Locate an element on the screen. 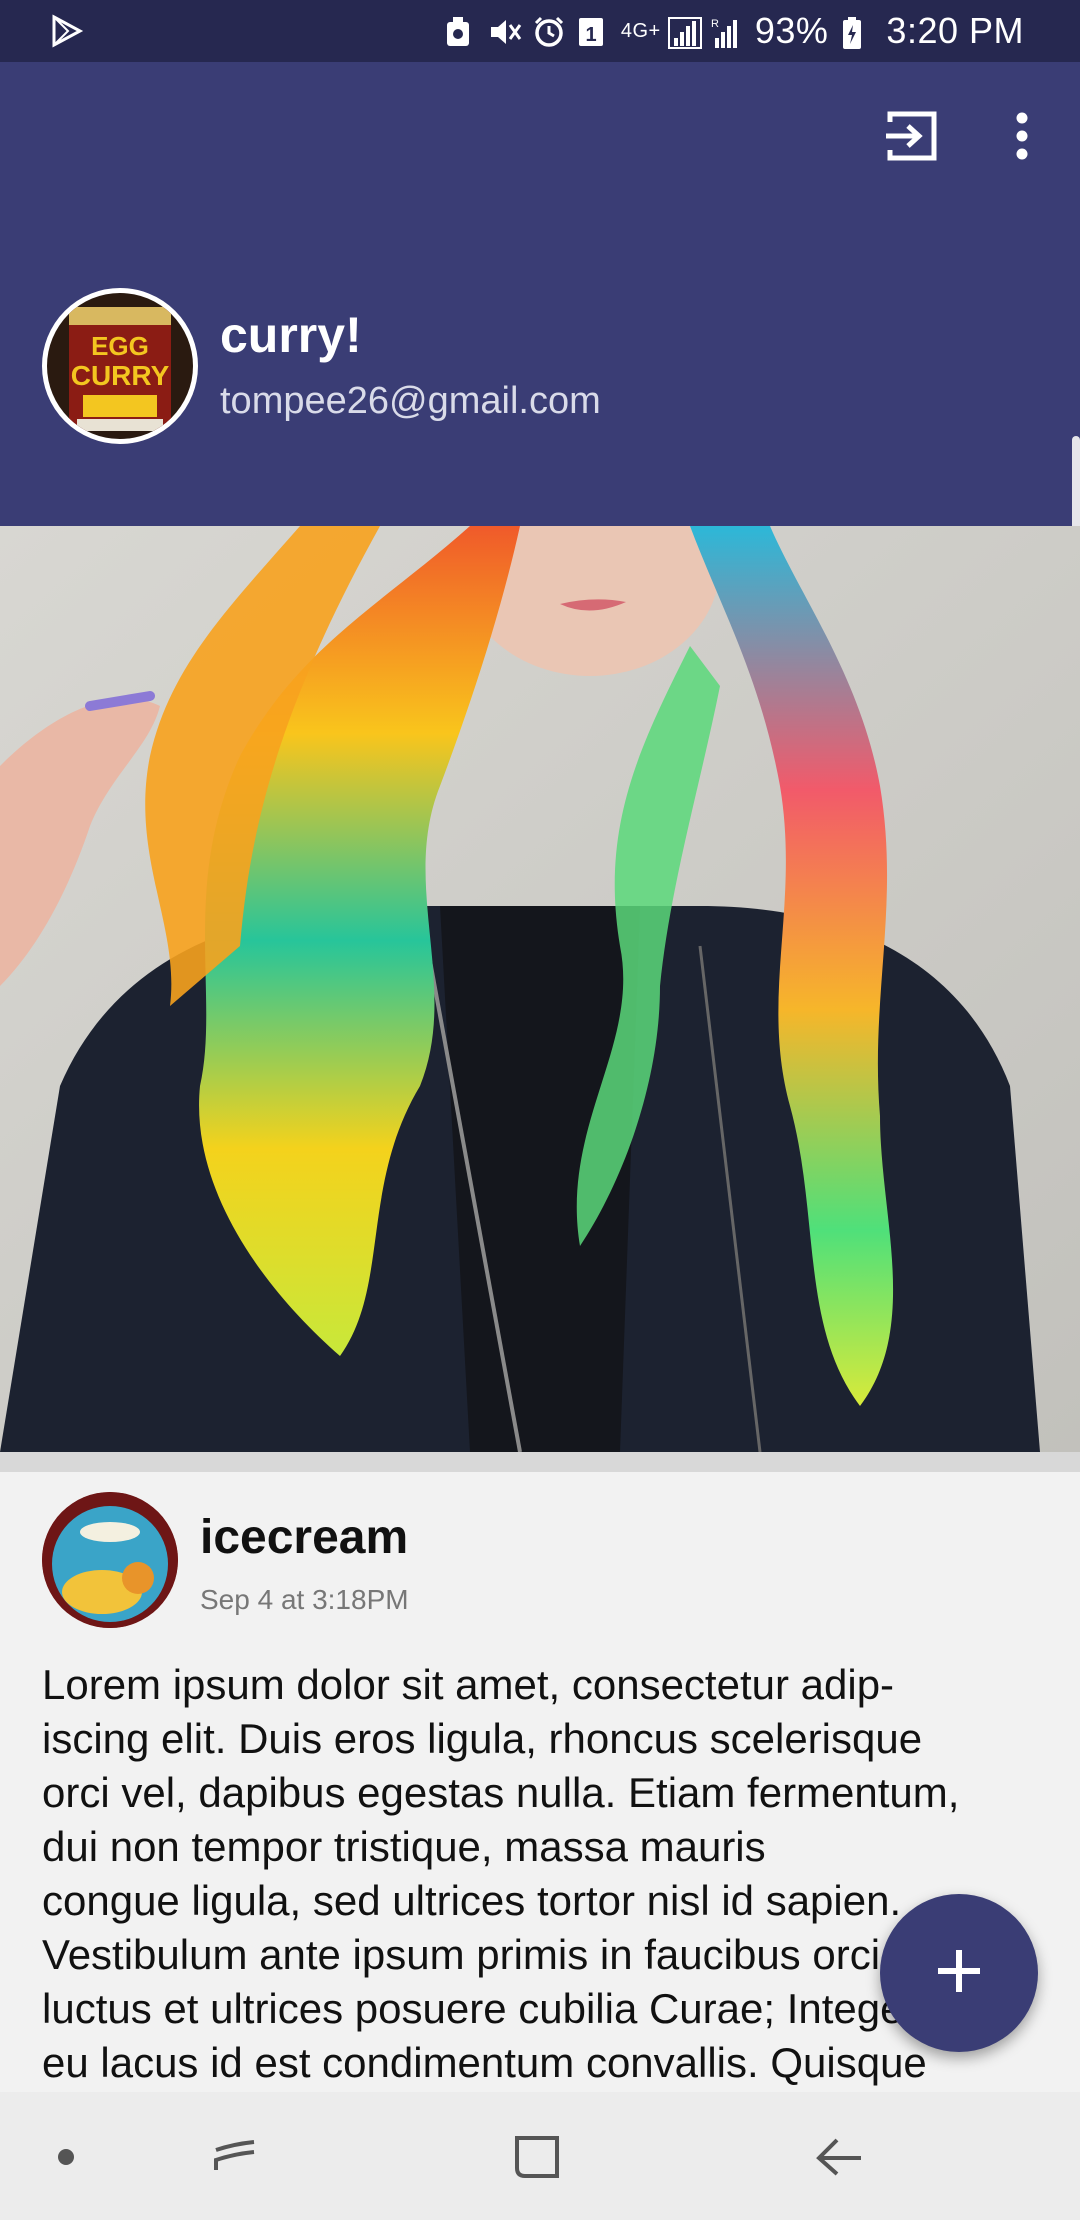  home-icon is located at coordinates (538, 2166).